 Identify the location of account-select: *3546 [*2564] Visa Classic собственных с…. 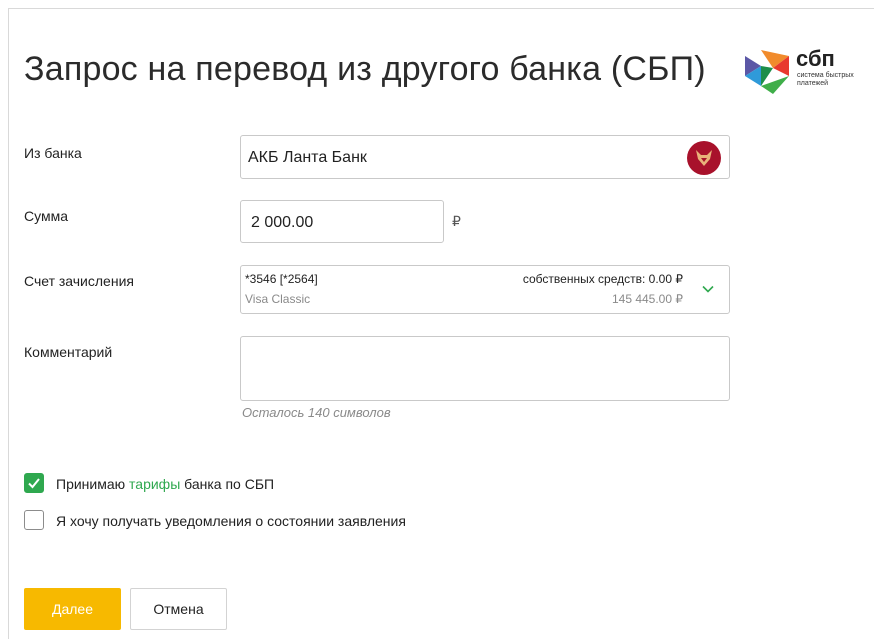
(485, 289).